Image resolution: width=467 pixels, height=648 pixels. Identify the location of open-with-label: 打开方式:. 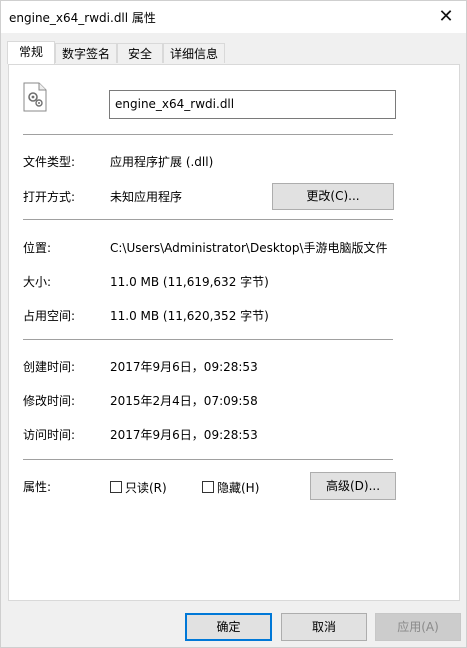
(49, 197).